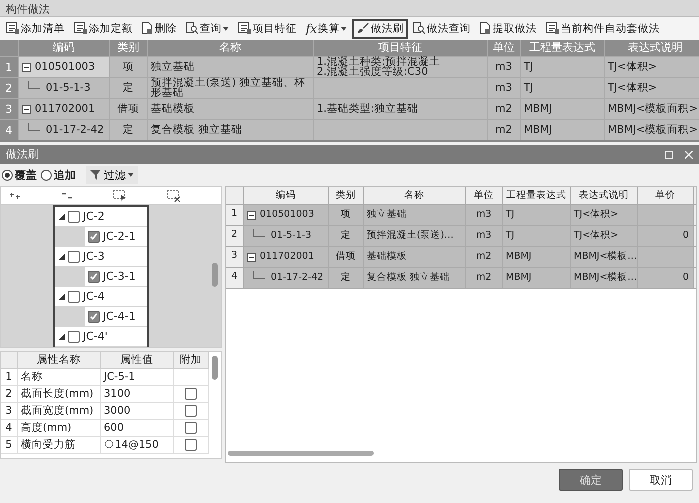  Describe the element at coordinates (15, 196) in the screenshot. I see `expand-all-icon` at that location.